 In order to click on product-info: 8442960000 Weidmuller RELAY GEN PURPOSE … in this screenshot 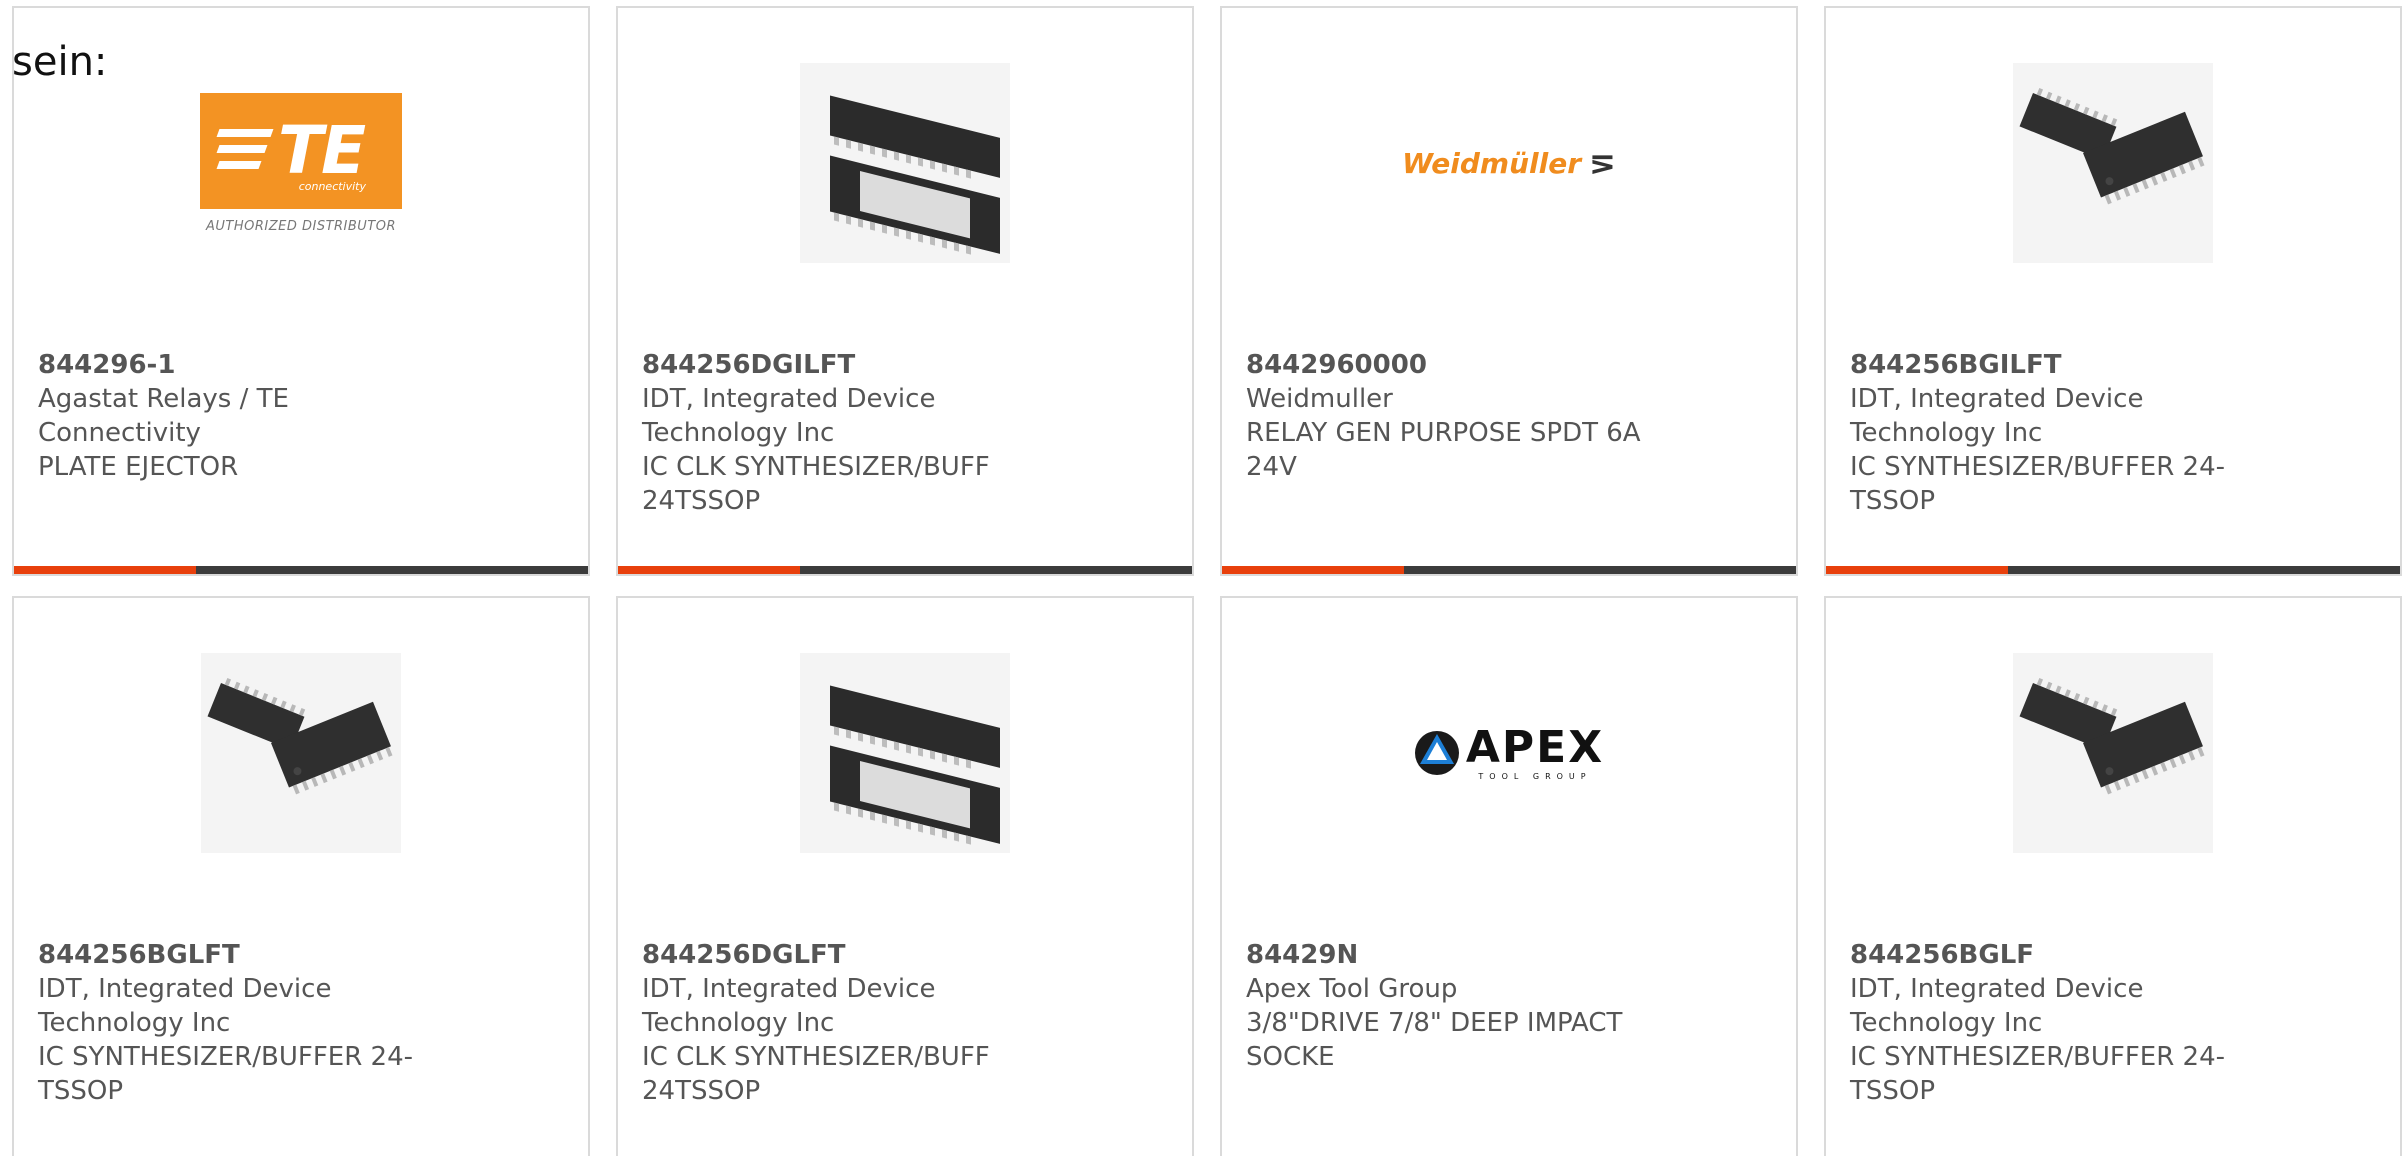, I will do `click(1456, 416)`.